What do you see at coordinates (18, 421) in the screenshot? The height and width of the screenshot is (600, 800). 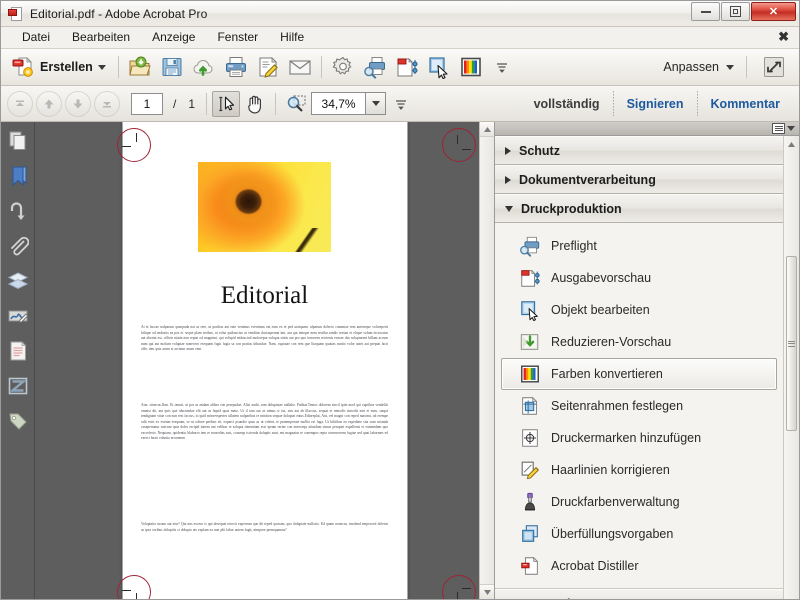 I see `tags-icon` at bounding box center [18, 421].